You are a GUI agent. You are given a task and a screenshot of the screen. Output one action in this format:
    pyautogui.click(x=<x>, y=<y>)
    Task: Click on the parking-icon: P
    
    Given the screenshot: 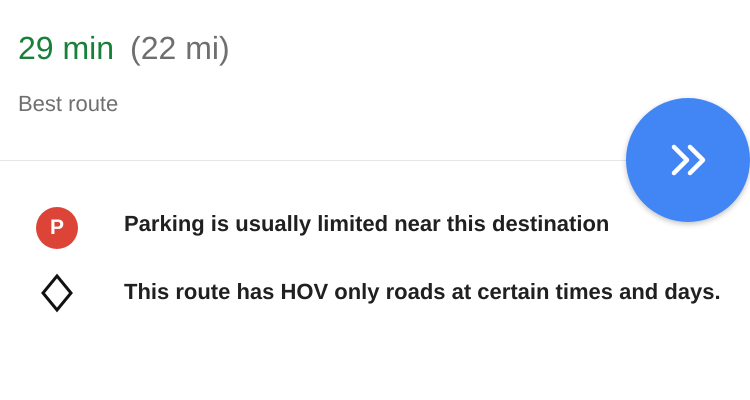 What is the action you would take?
    pyautogui.click(x=57, y=228)
    